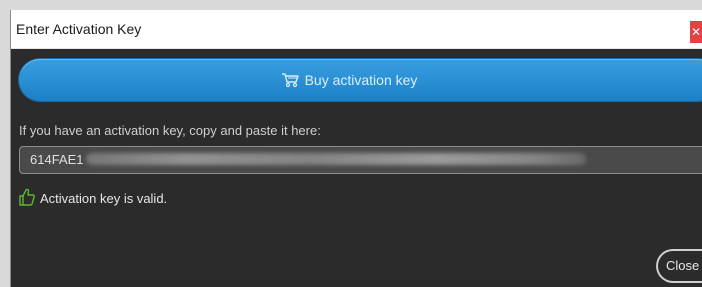 Image resolution: width=702 pixels, height=287 pixels. What do you see at coordinates (356, 29) in the screenshot?
I see `title-bar: Enter Activation Key ✕` at bounding box center [356, 29].